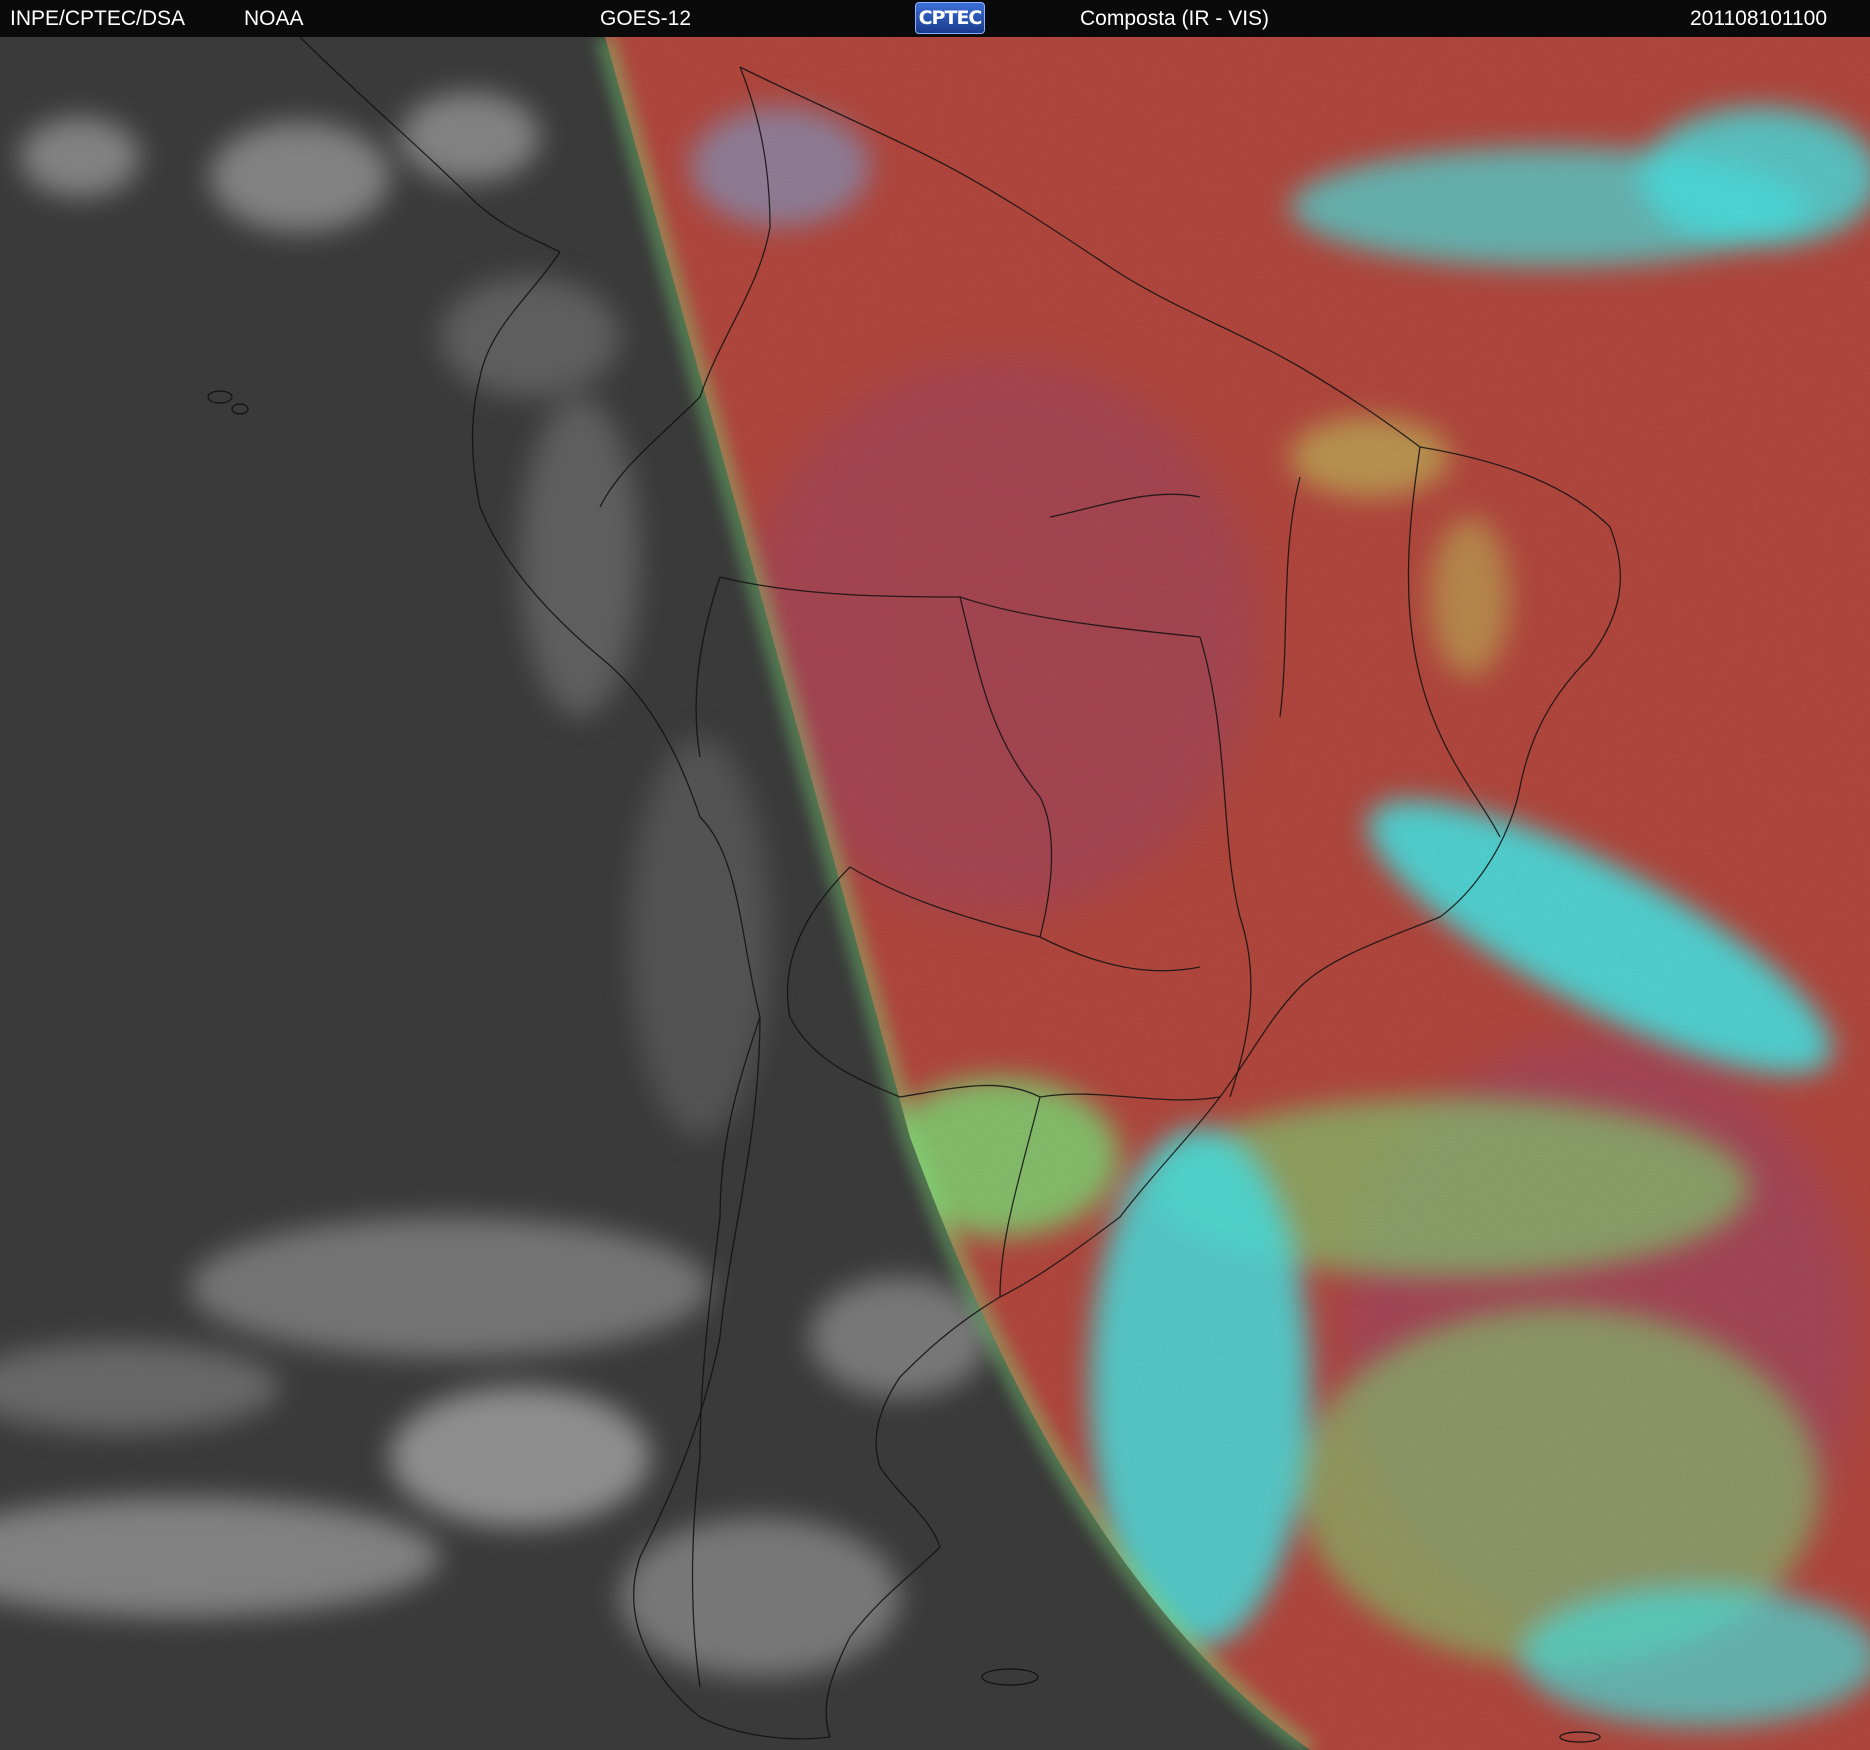  I want to click on product-label: Composta (IR - VIS), so click(1175, 18).